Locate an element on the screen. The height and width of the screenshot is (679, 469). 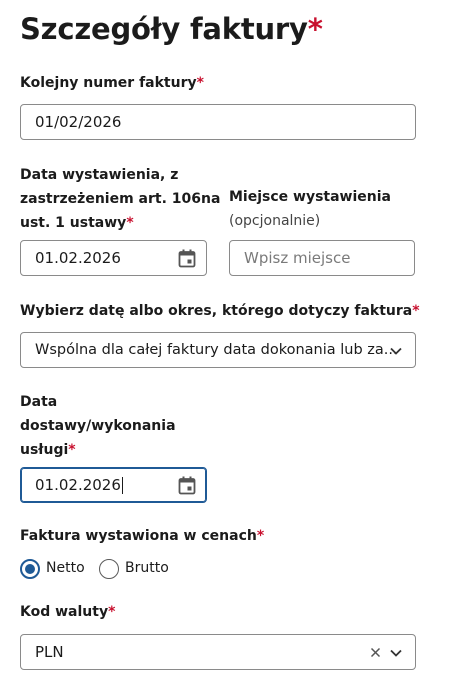
delivery-date-label: Data dostawy/wykonania usługi* is located at coordinates (98, 426).